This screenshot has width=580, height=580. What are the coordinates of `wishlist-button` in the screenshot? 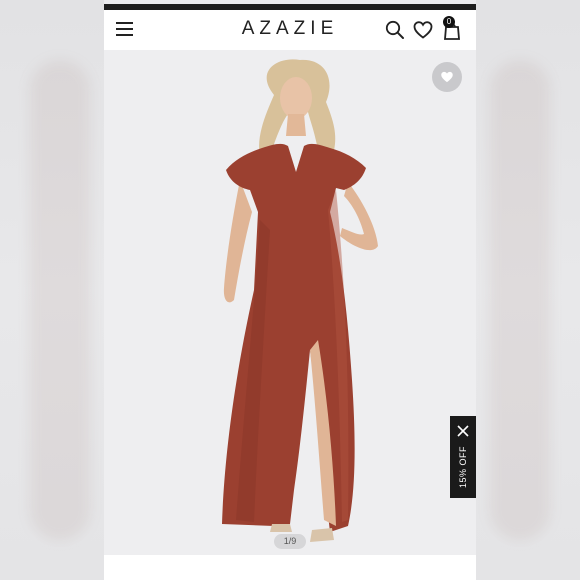 It's located at (447, 77).